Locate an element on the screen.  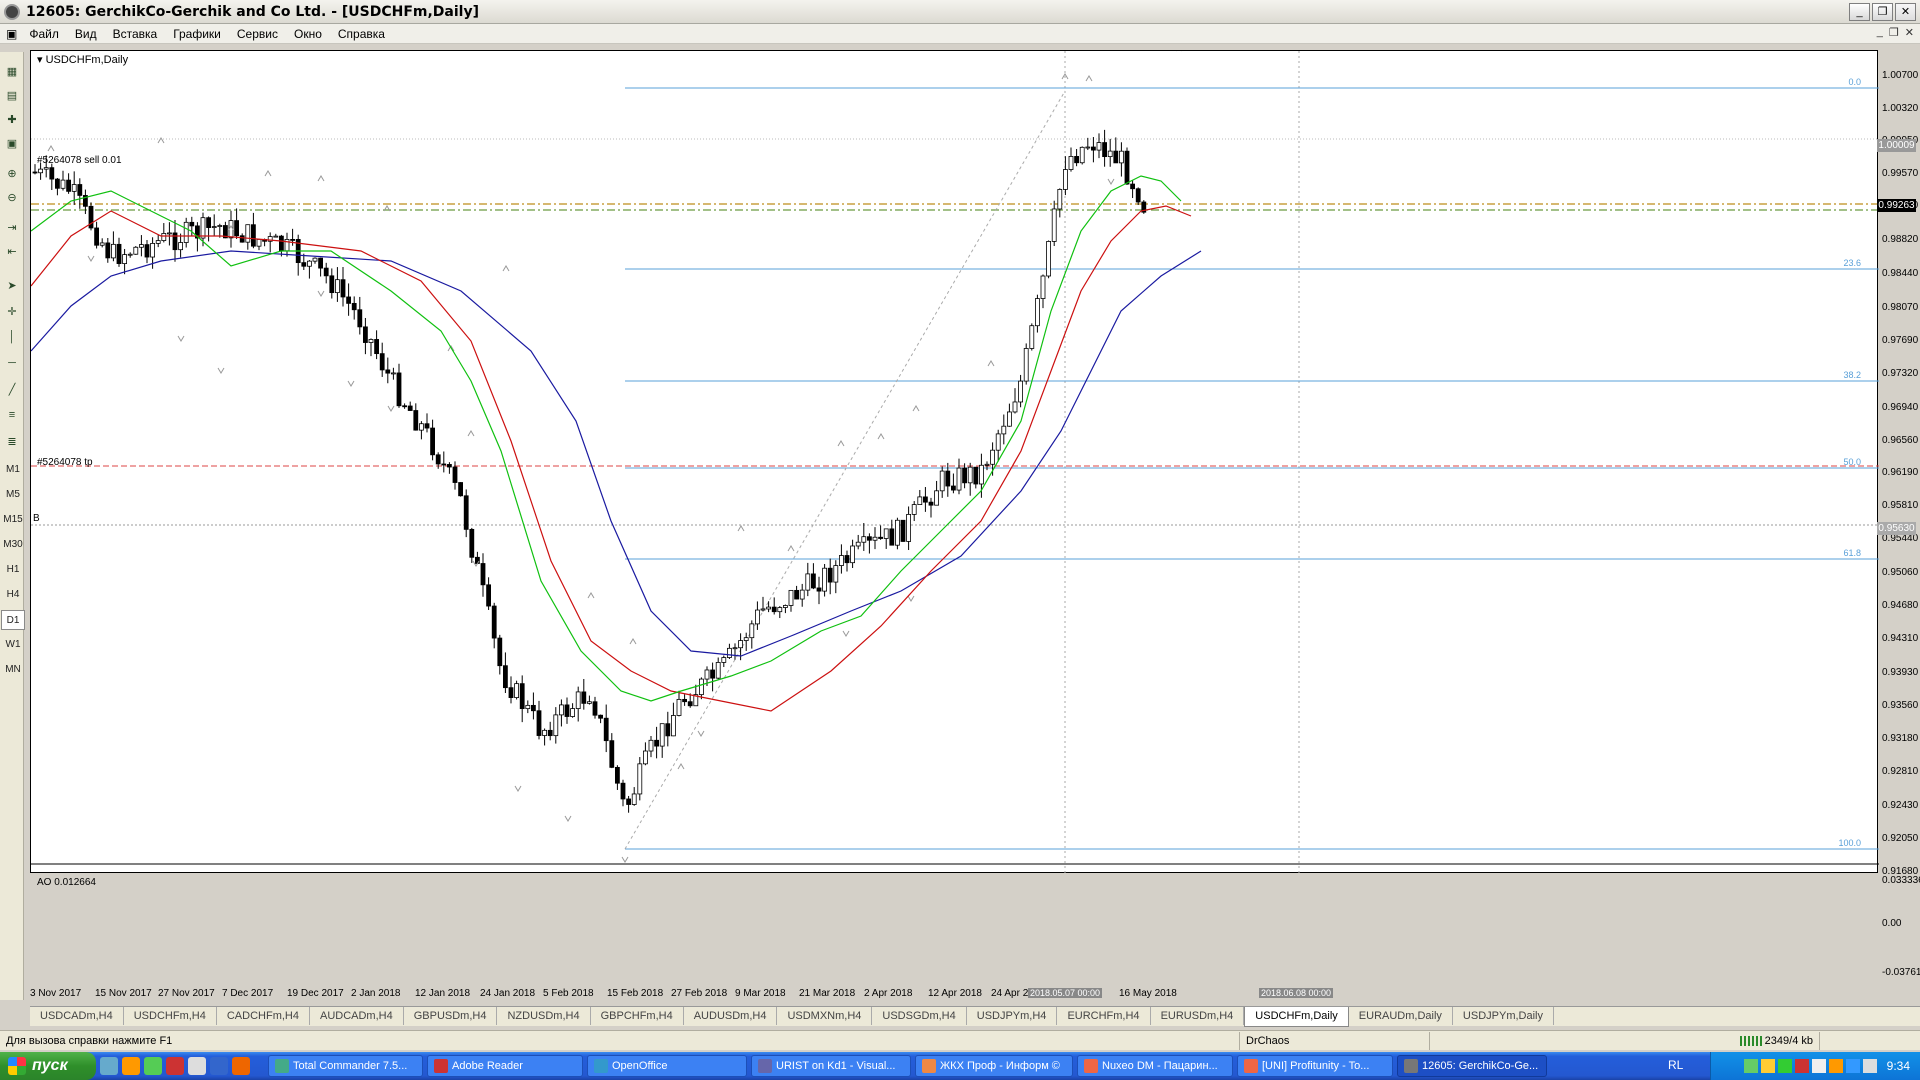
minimize-button: _ is located at coordinates (1859, 12).